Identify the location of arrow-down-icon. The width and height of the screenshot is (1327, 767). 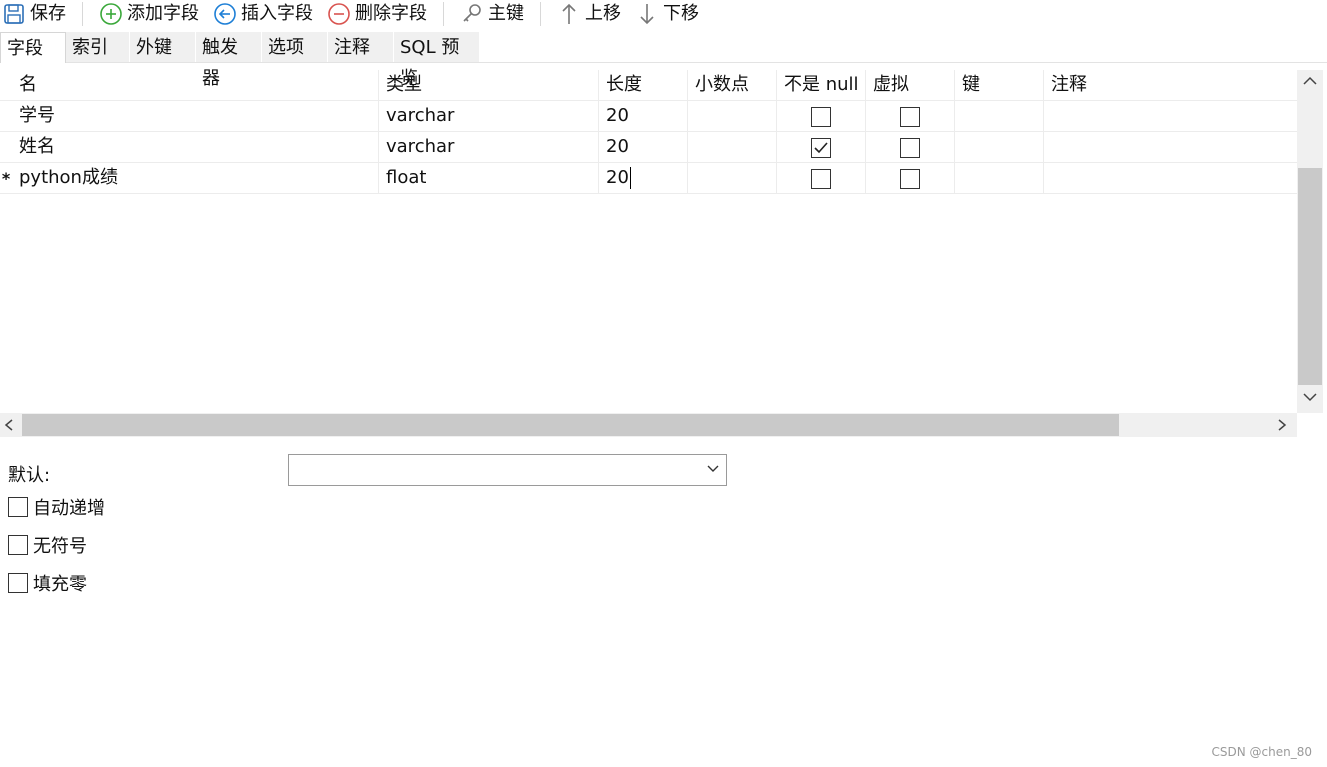
(647, 14).